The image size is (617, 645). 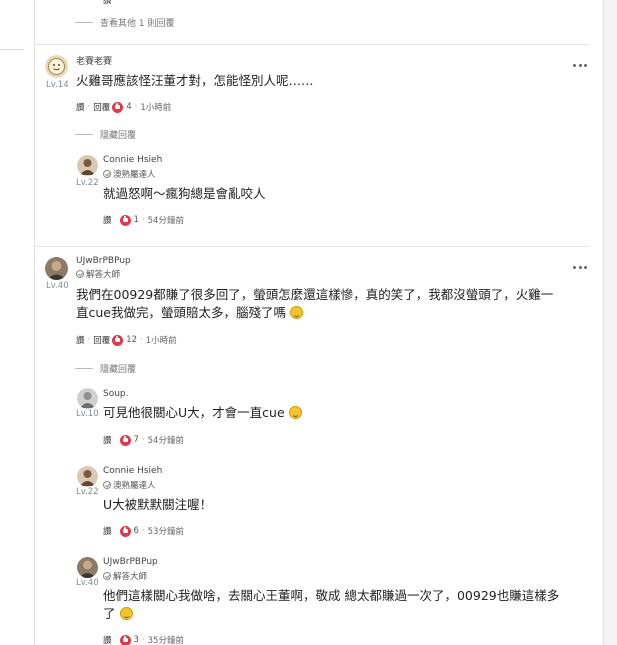 I want to click on user-level: Lv.14, so click(x=57, y=85).